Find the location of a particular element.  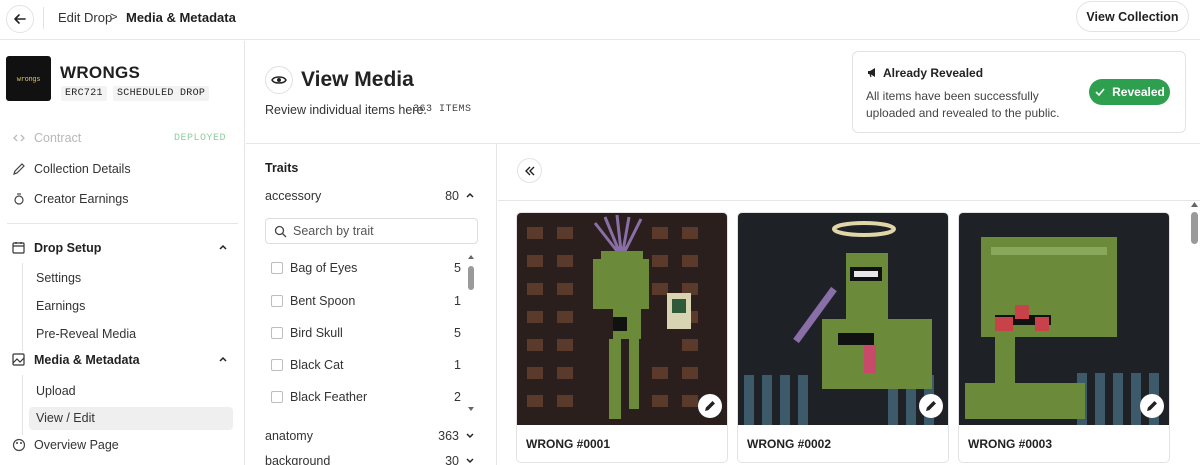

trait-option-label: Black Feather is located at coordinates (329, 397).